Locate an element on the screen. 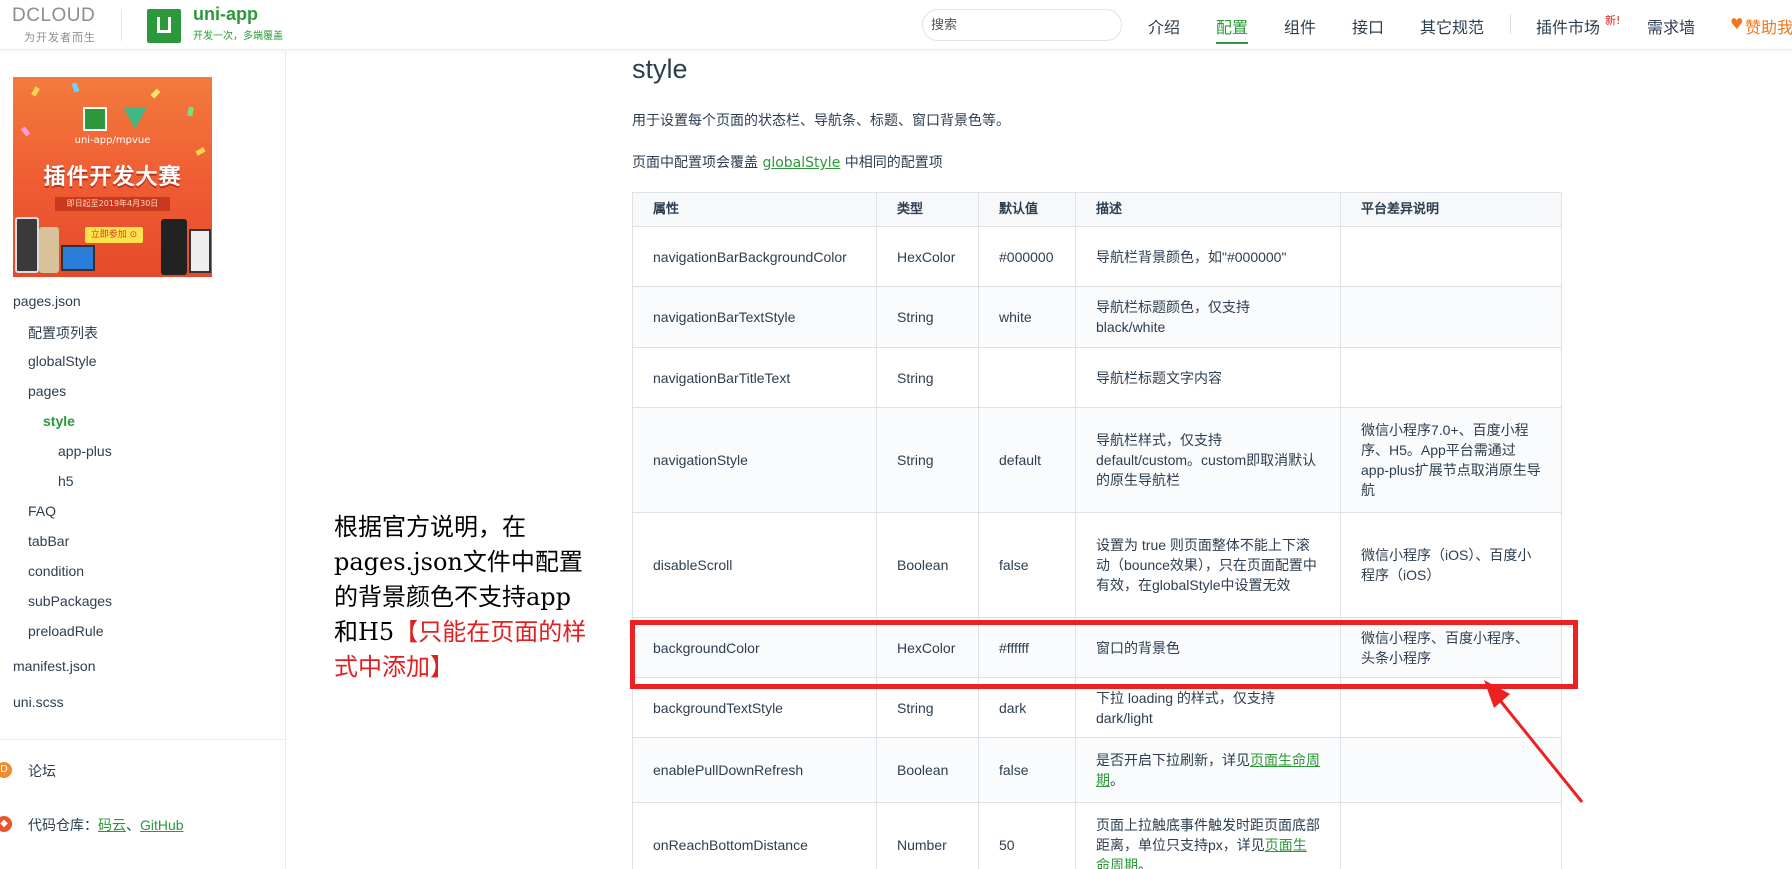  table-cell: navigationBarTextStyle is located at coordinates (754, 317).